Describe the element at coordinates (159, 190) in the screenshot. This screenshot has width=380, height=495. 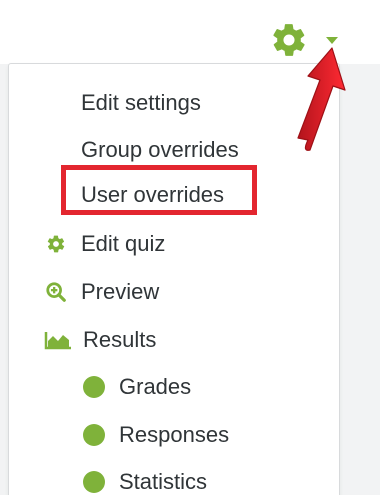
I see `highlight-box` at that location.